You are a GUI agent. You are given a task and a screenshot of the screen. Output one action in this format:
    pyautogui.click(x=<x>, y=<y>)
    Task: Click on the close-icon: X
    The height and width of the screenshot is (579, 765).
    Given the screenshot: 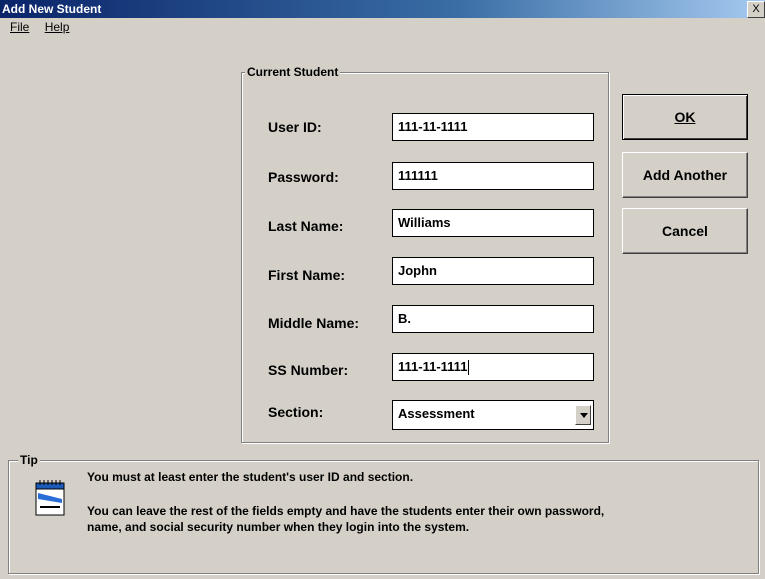 What is the action you would take?
    pyautogui.click(x=756, y=9)
    